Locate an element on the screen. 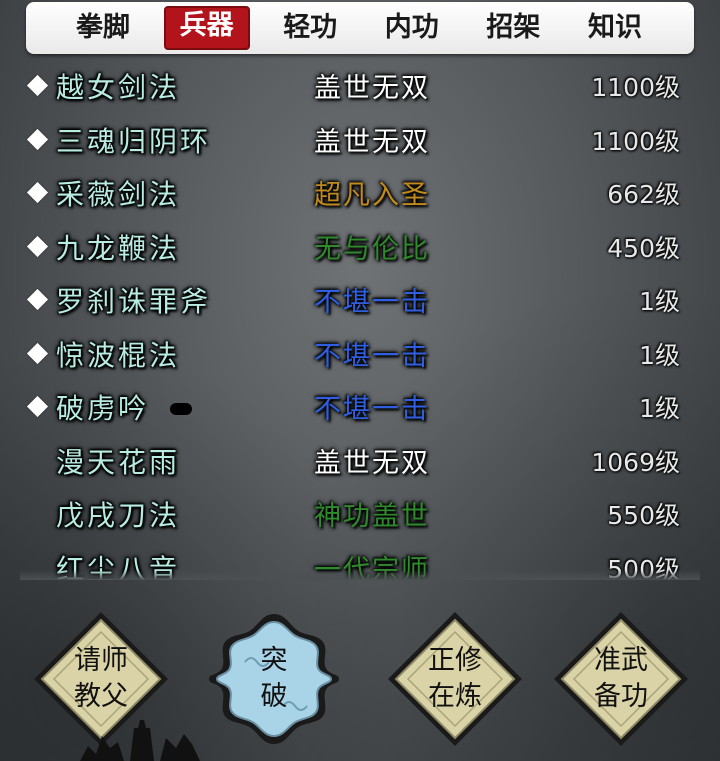 The height and width of the screenshot is (761, 720). prepare-skill-button: 准武 备功 is located at coordinates (621, 679).